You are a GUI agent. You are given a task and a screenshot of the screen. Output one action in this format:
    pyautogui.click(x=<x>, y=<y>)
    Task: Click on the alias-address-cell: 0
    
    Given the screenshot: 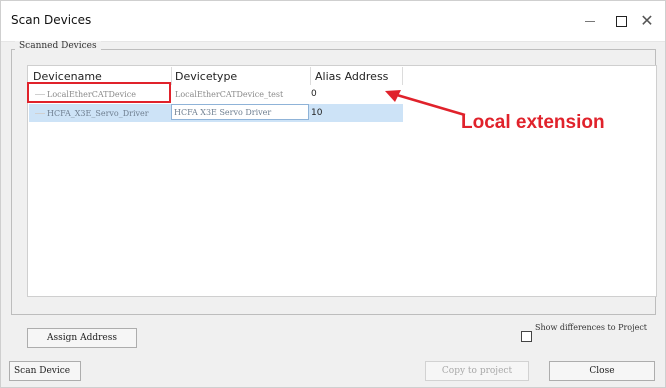 What is the action you would take?
    pyautogui.click(x=314, y=94)
    